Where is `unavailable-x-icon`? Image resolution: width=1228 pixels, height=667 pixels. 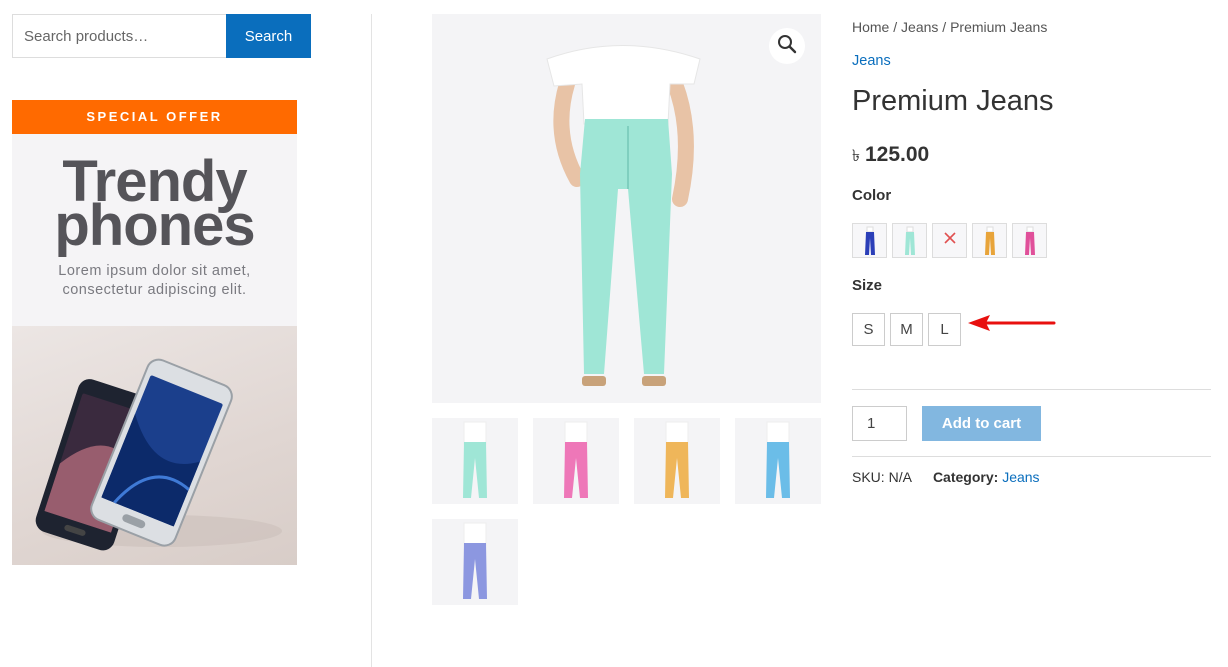 unavailable-x-icon is located at coordinates (950, 240).